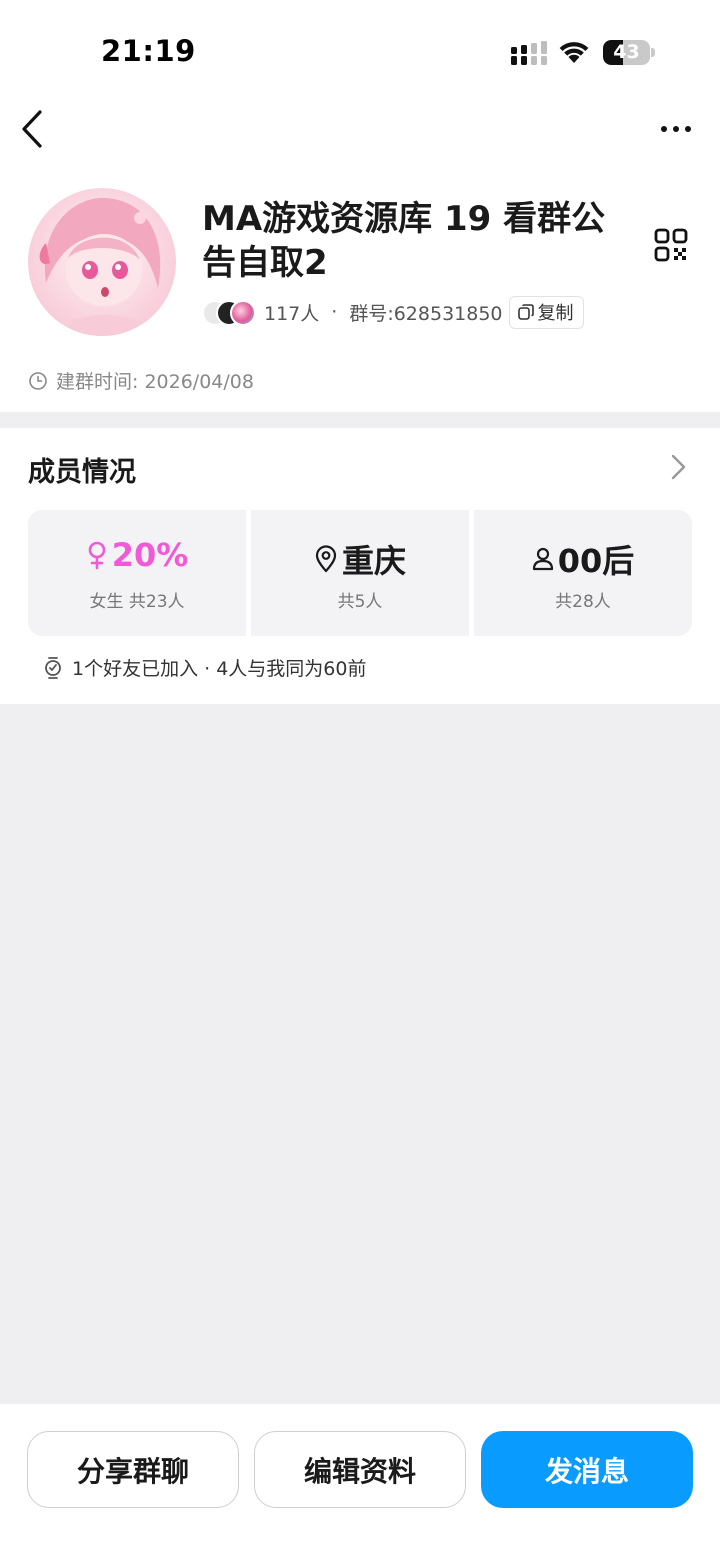 This screenshot has width=720, height=1564. What do you see at coordinates (373, 561) in the screenshot?
I see `stat-location-value: 重庆` at bounding box center [373, 561].